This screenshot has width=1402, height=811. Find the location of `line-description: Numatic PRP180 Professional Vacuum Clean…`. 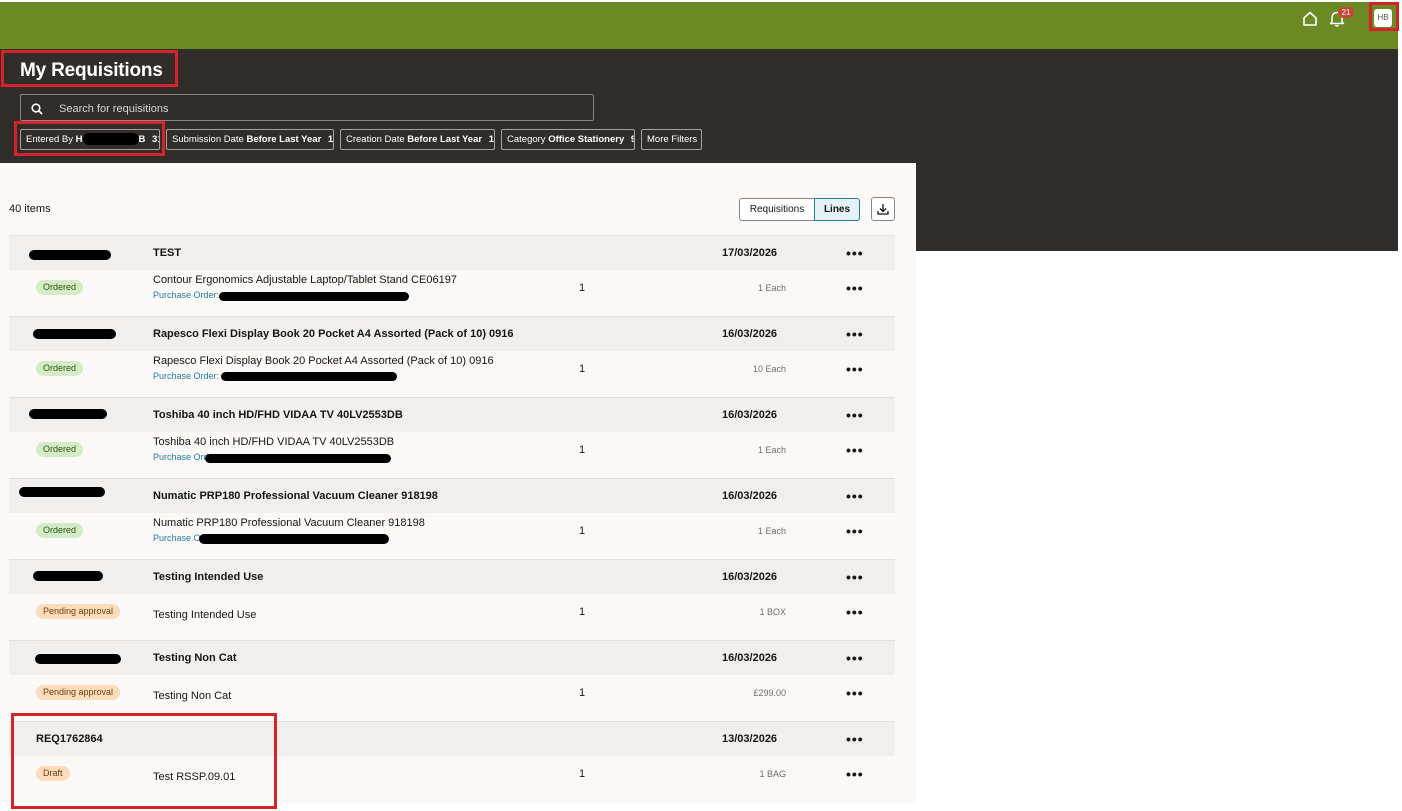

line-description: Numatic PRP180 Professional Vacuum Clean… is located at coordinates (289, 523).